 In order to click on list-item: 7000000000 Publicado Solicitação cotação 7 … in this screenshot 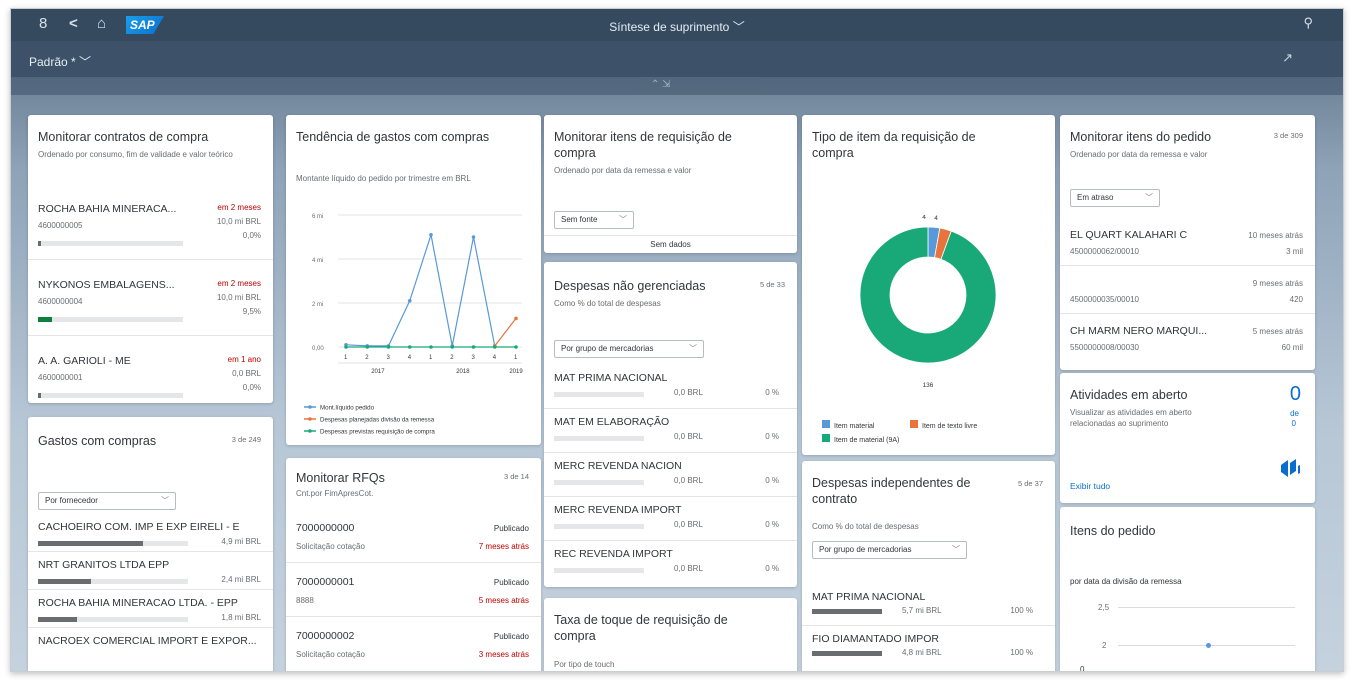, I will do `click(413, 542)`.